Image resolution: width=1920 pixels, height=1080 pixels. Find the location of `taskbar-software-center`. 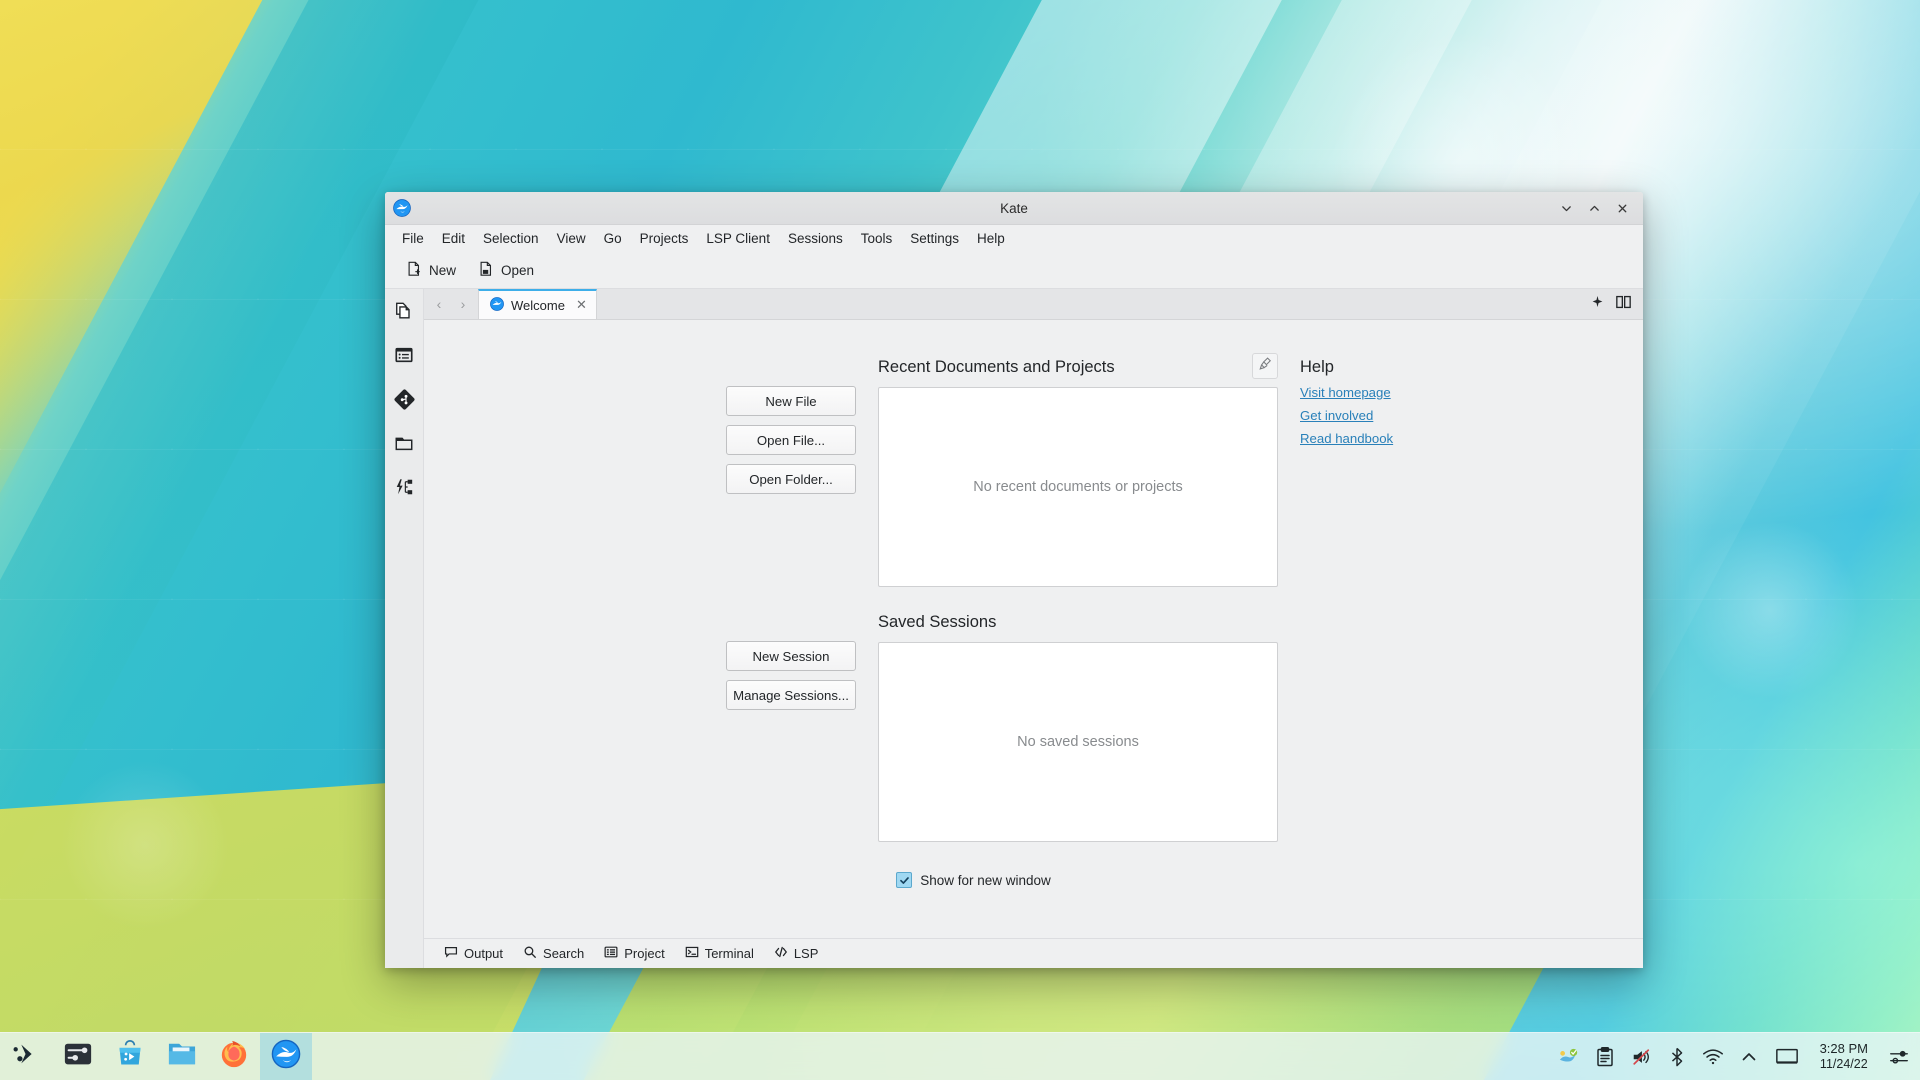

taskbar-software-center is located at coordinates (130, 1056).